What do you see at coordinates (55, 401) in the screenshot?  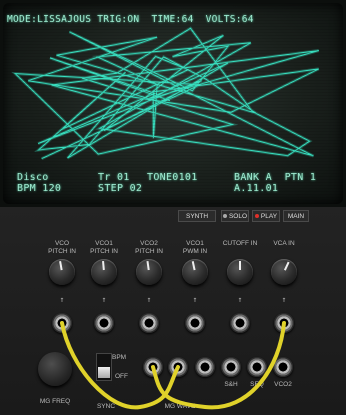 I see `mg-freq-label: MG FREQ` at bounding box center [55, 401].